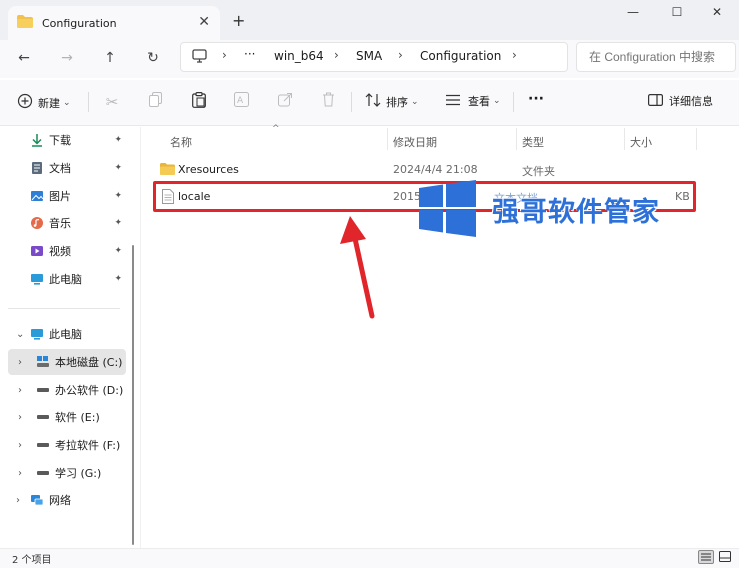 This screenshot has height=568, width=739. What do you see at coordinates (67, 334) in the screenshot?
I see `sidebar-item-this-pc: ⌄ 此电脑` at bounding box center [67, 334].